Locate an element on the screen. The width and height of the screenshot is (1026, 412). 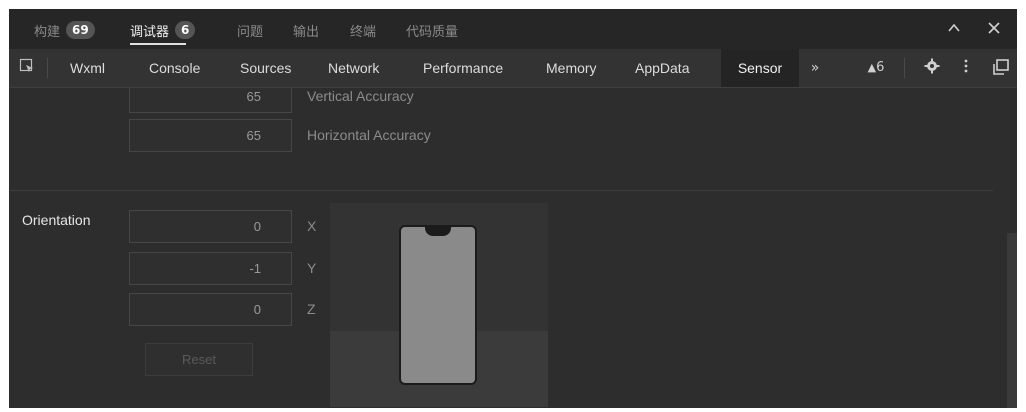
orientation-x-input: 0 is located at coordinates (210, 226).